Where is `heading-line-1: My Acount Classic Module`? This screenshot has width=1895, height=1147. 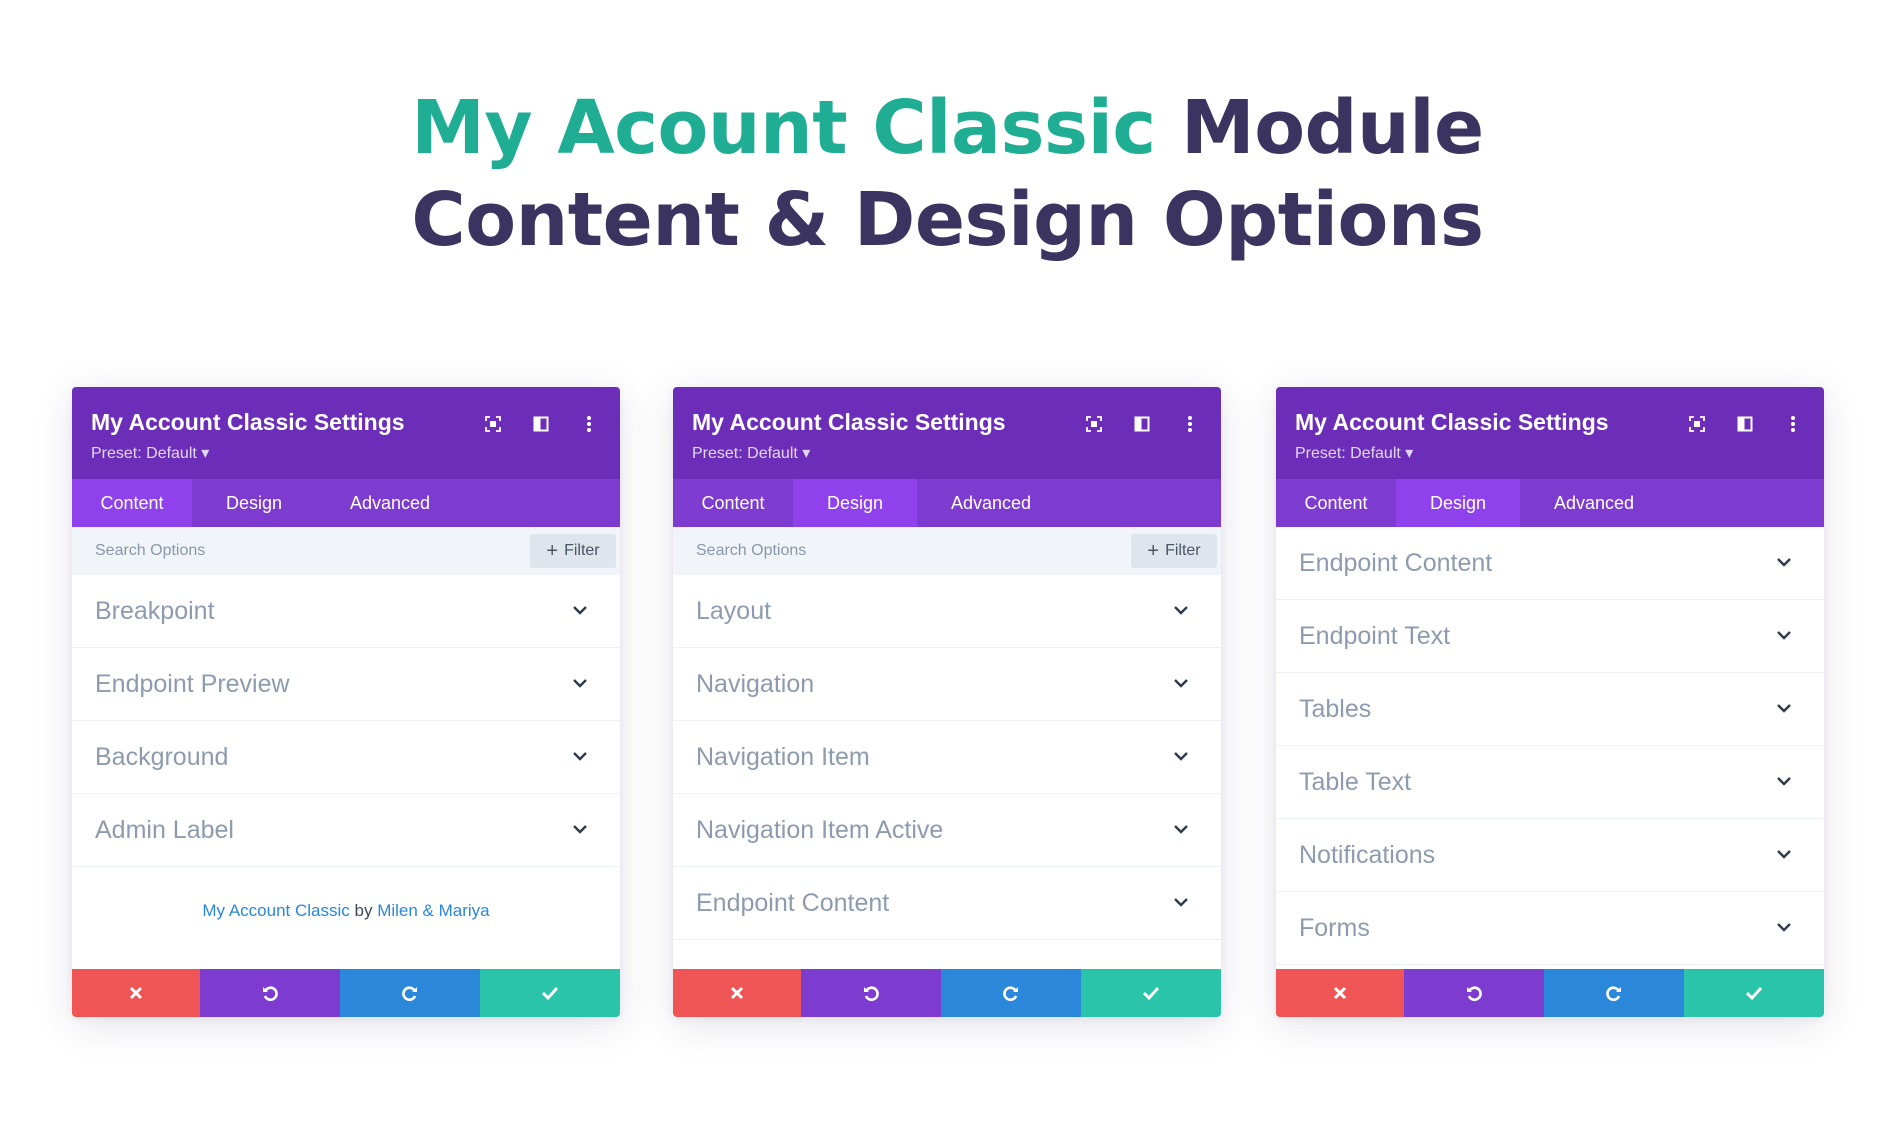
heading-line-1: My Acount Classic Module is located at coordinates (947, 128).